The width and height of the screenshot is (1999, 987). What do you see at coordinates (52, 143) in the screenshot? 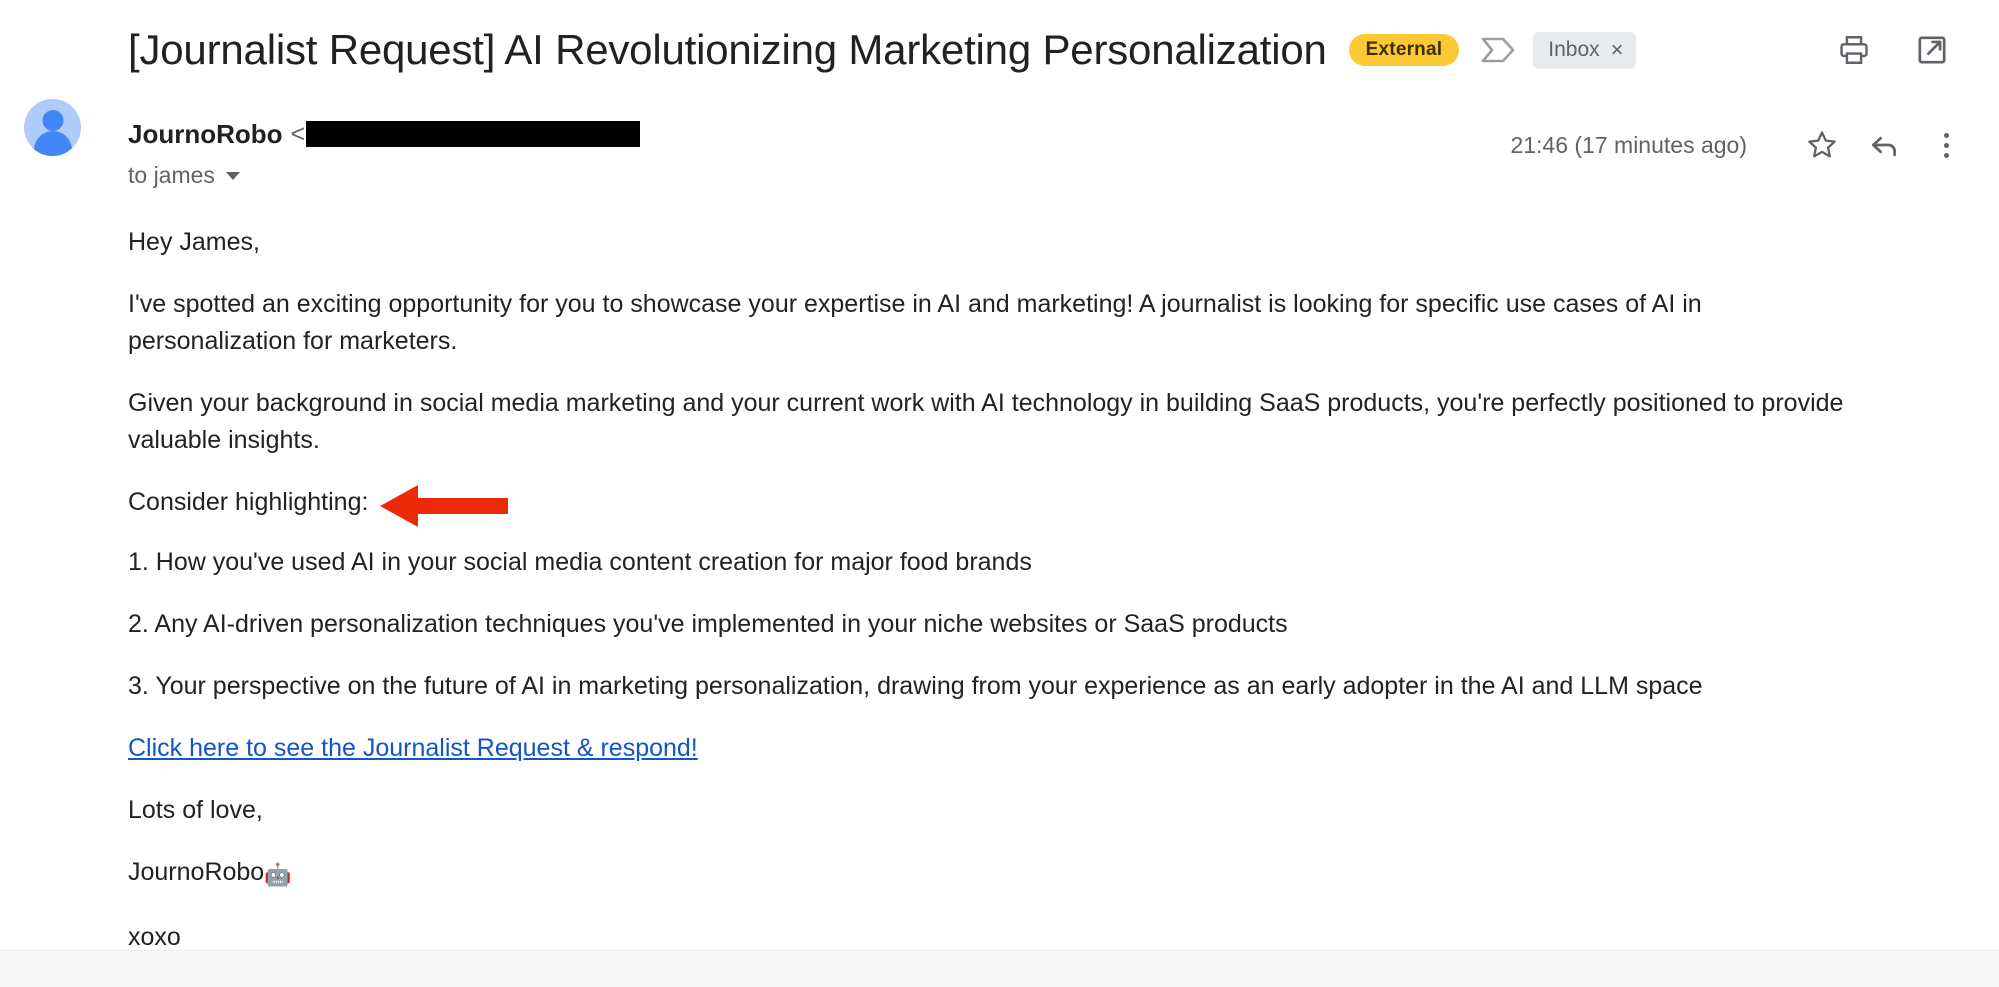
I see `person-avatar-icon-body` at bounding box center [52, 143].